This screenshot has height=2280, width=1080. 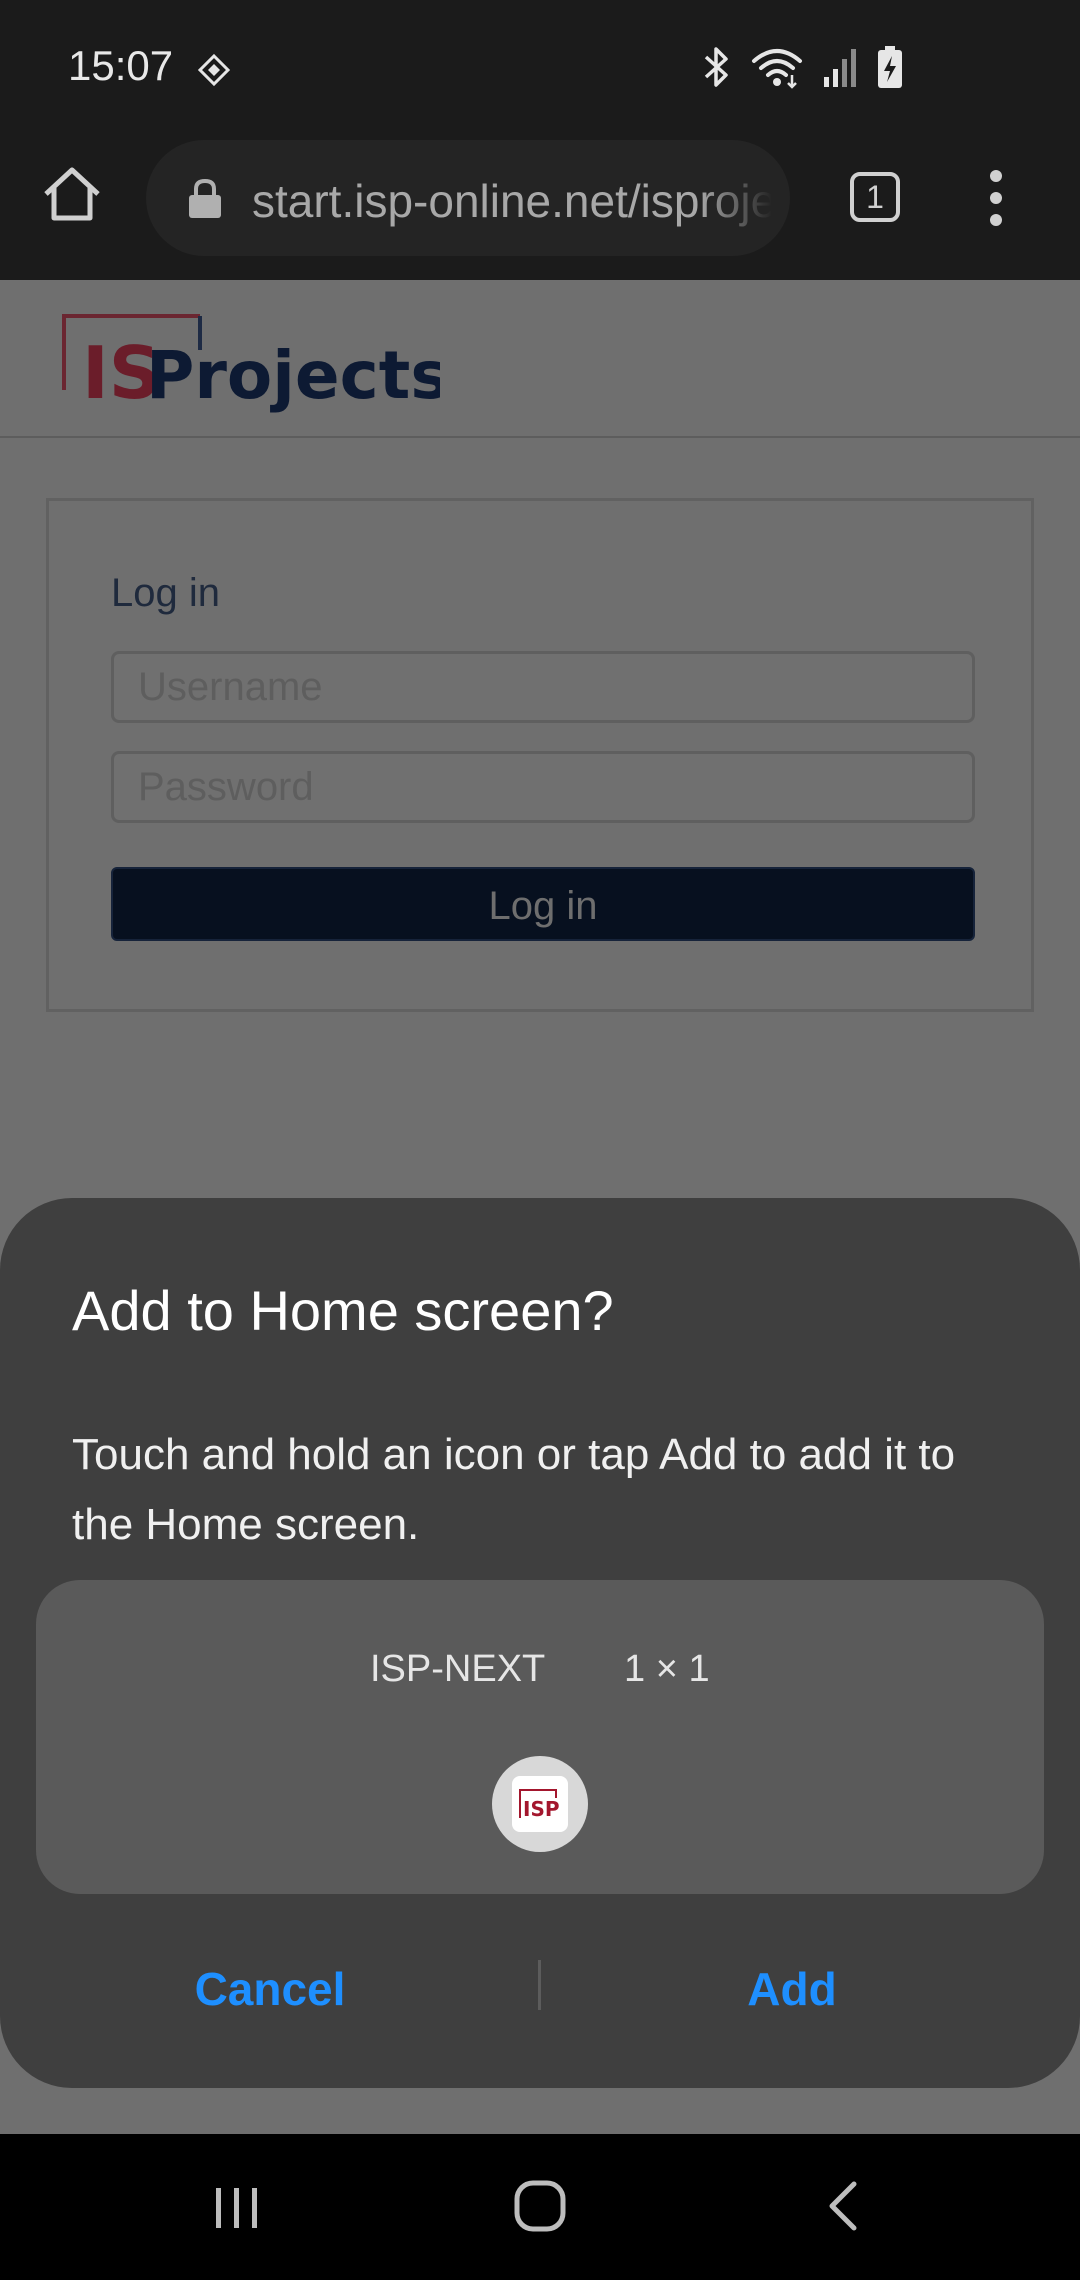 What do you see at coordinates (543, 904) in the screenshot?
I see `login-button: Log in` at bounding box center [543, 904].